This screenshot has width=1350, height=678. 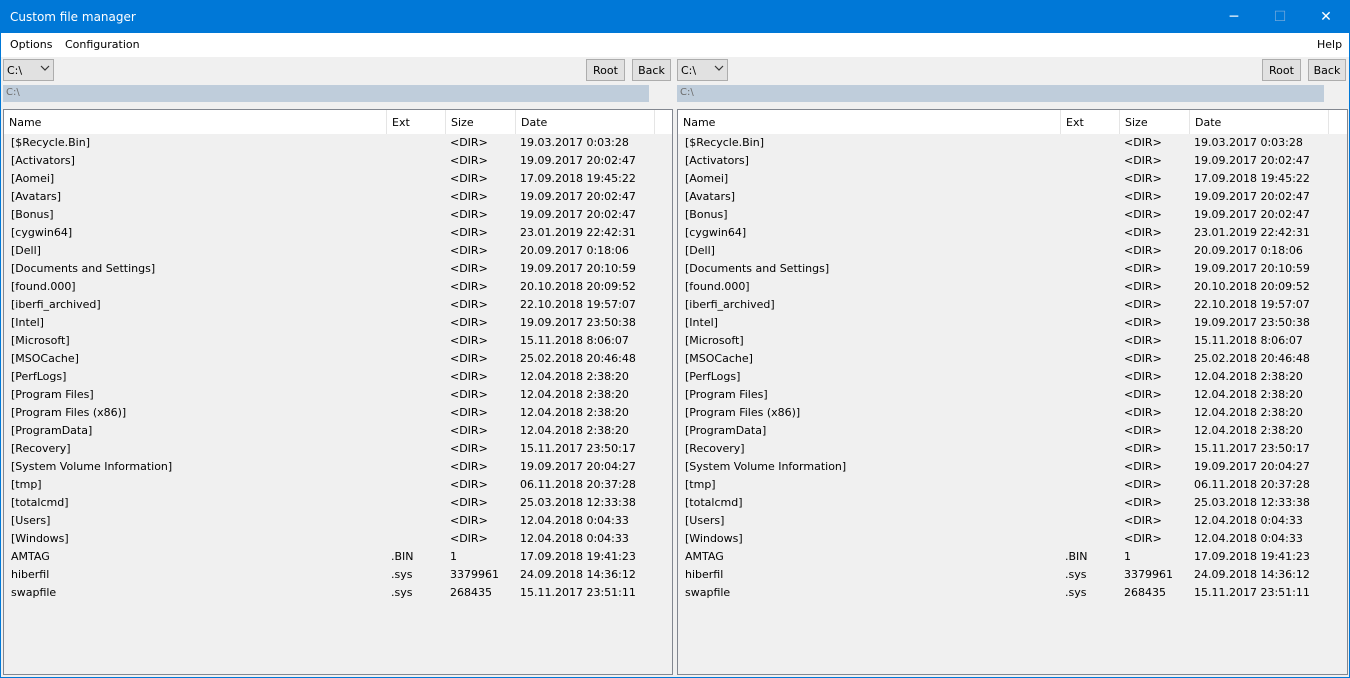 I want to click on file-name: [Aomei], so click(x=707, y=178).